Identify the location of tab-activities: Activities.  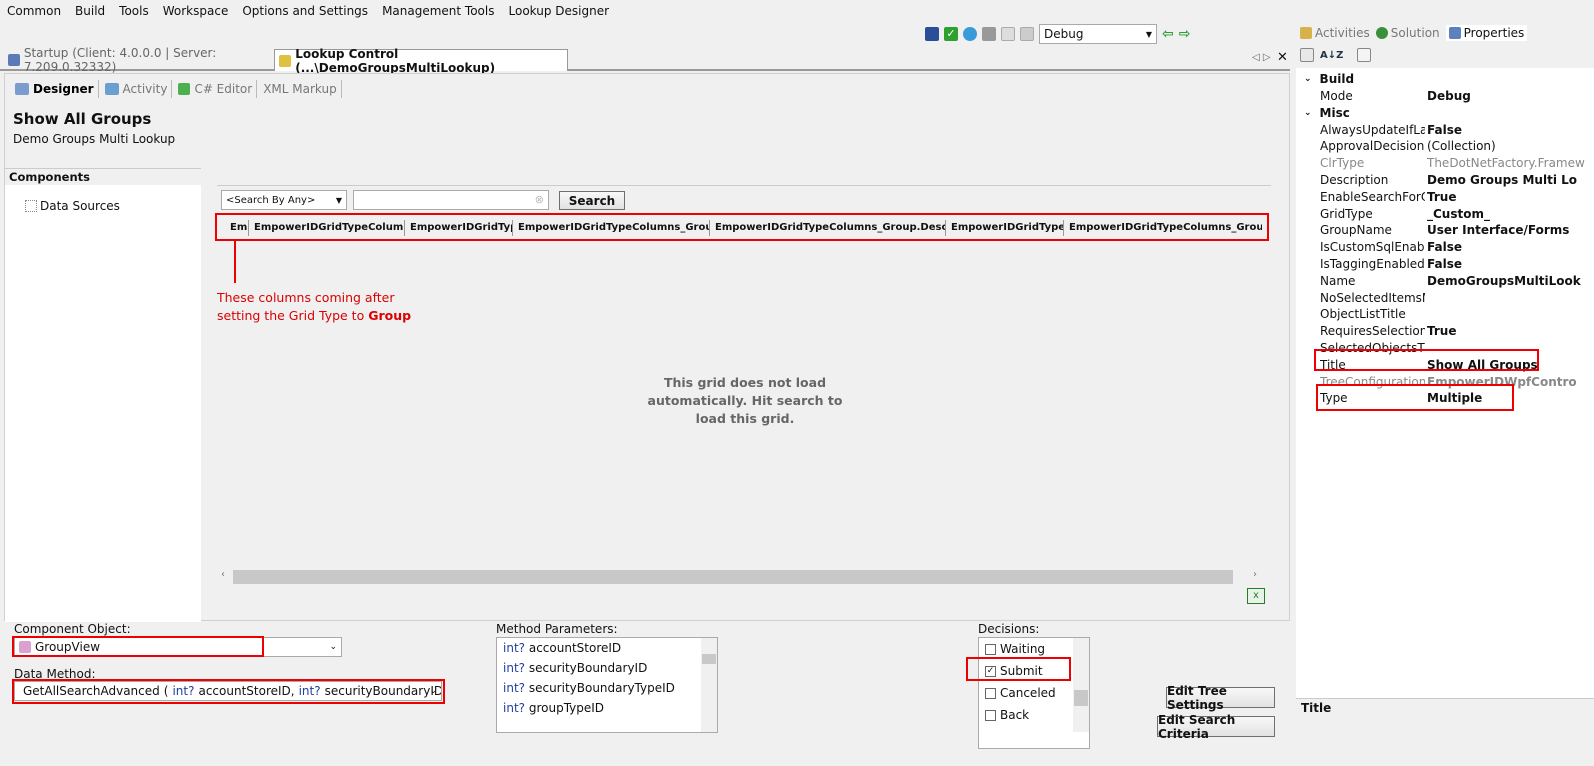
(1335, 33).